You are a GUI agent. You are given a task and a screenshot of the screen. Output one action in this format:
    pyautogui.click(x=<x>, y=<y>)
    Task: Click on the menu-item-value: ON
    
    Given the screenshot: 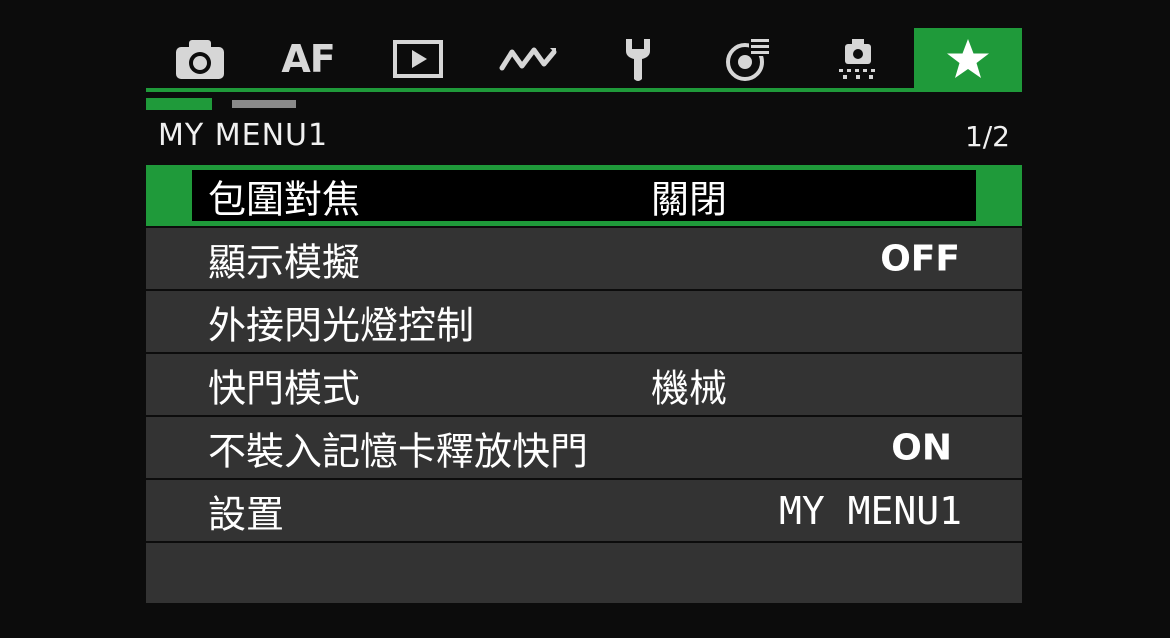 What is the action you would take?
    pyautogui.click(x=921, y=447)
    